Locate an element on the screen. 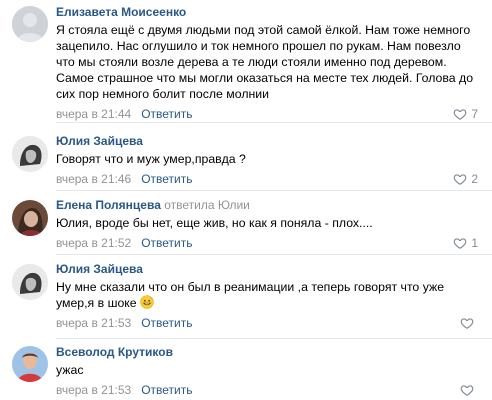 This screenshot has height=400, width=492. replied-label: ответила is located at coordinates (189, 205).